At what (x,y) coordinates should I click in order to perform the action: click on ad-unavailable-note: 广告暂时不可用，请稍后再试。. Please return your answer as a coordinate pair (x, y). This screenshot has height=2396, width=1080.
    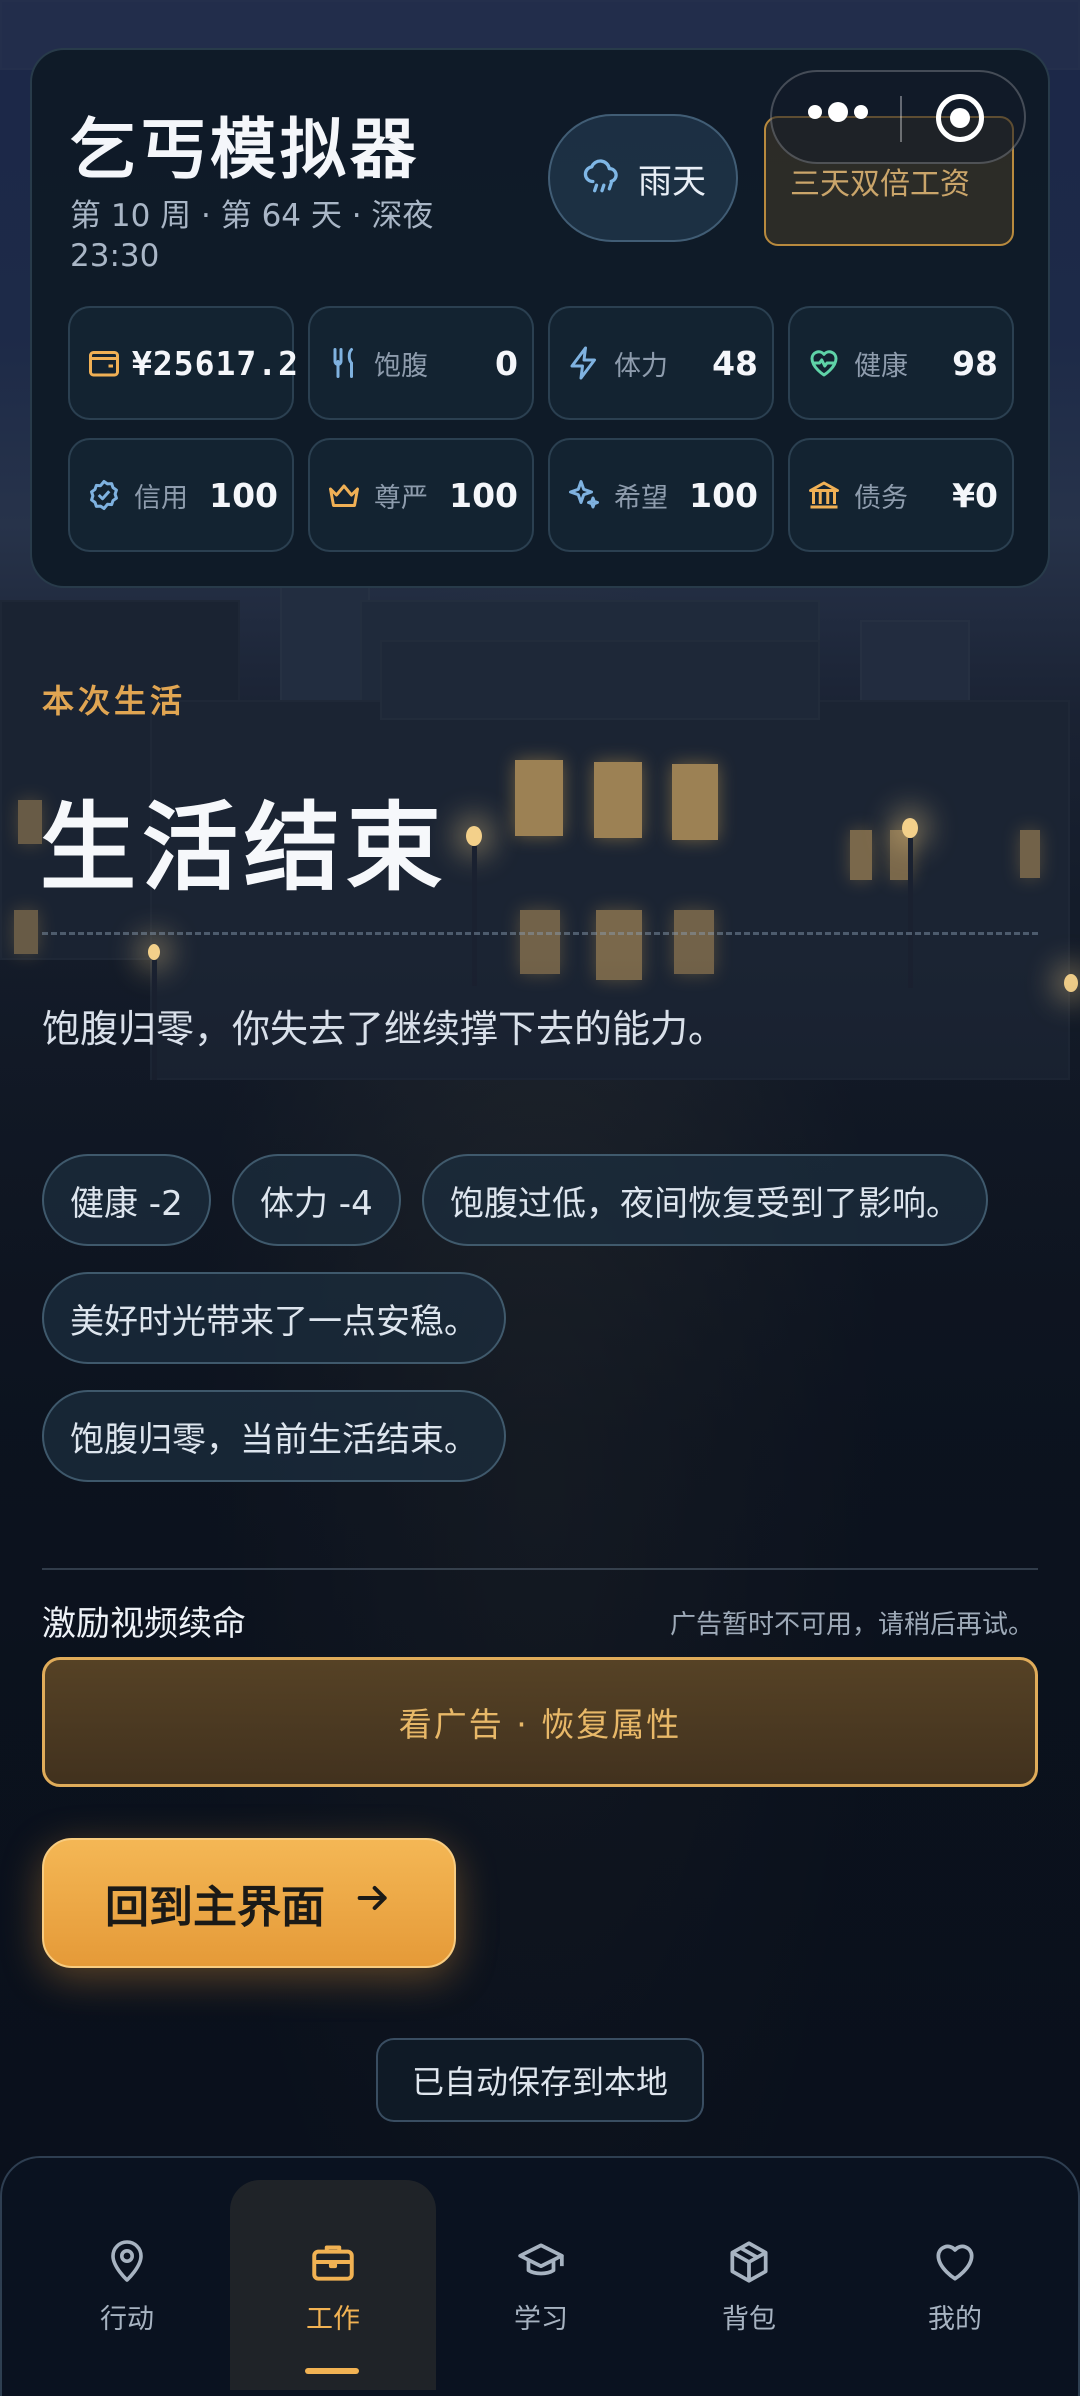
    Looking at the image, I should click on (851, 1625).